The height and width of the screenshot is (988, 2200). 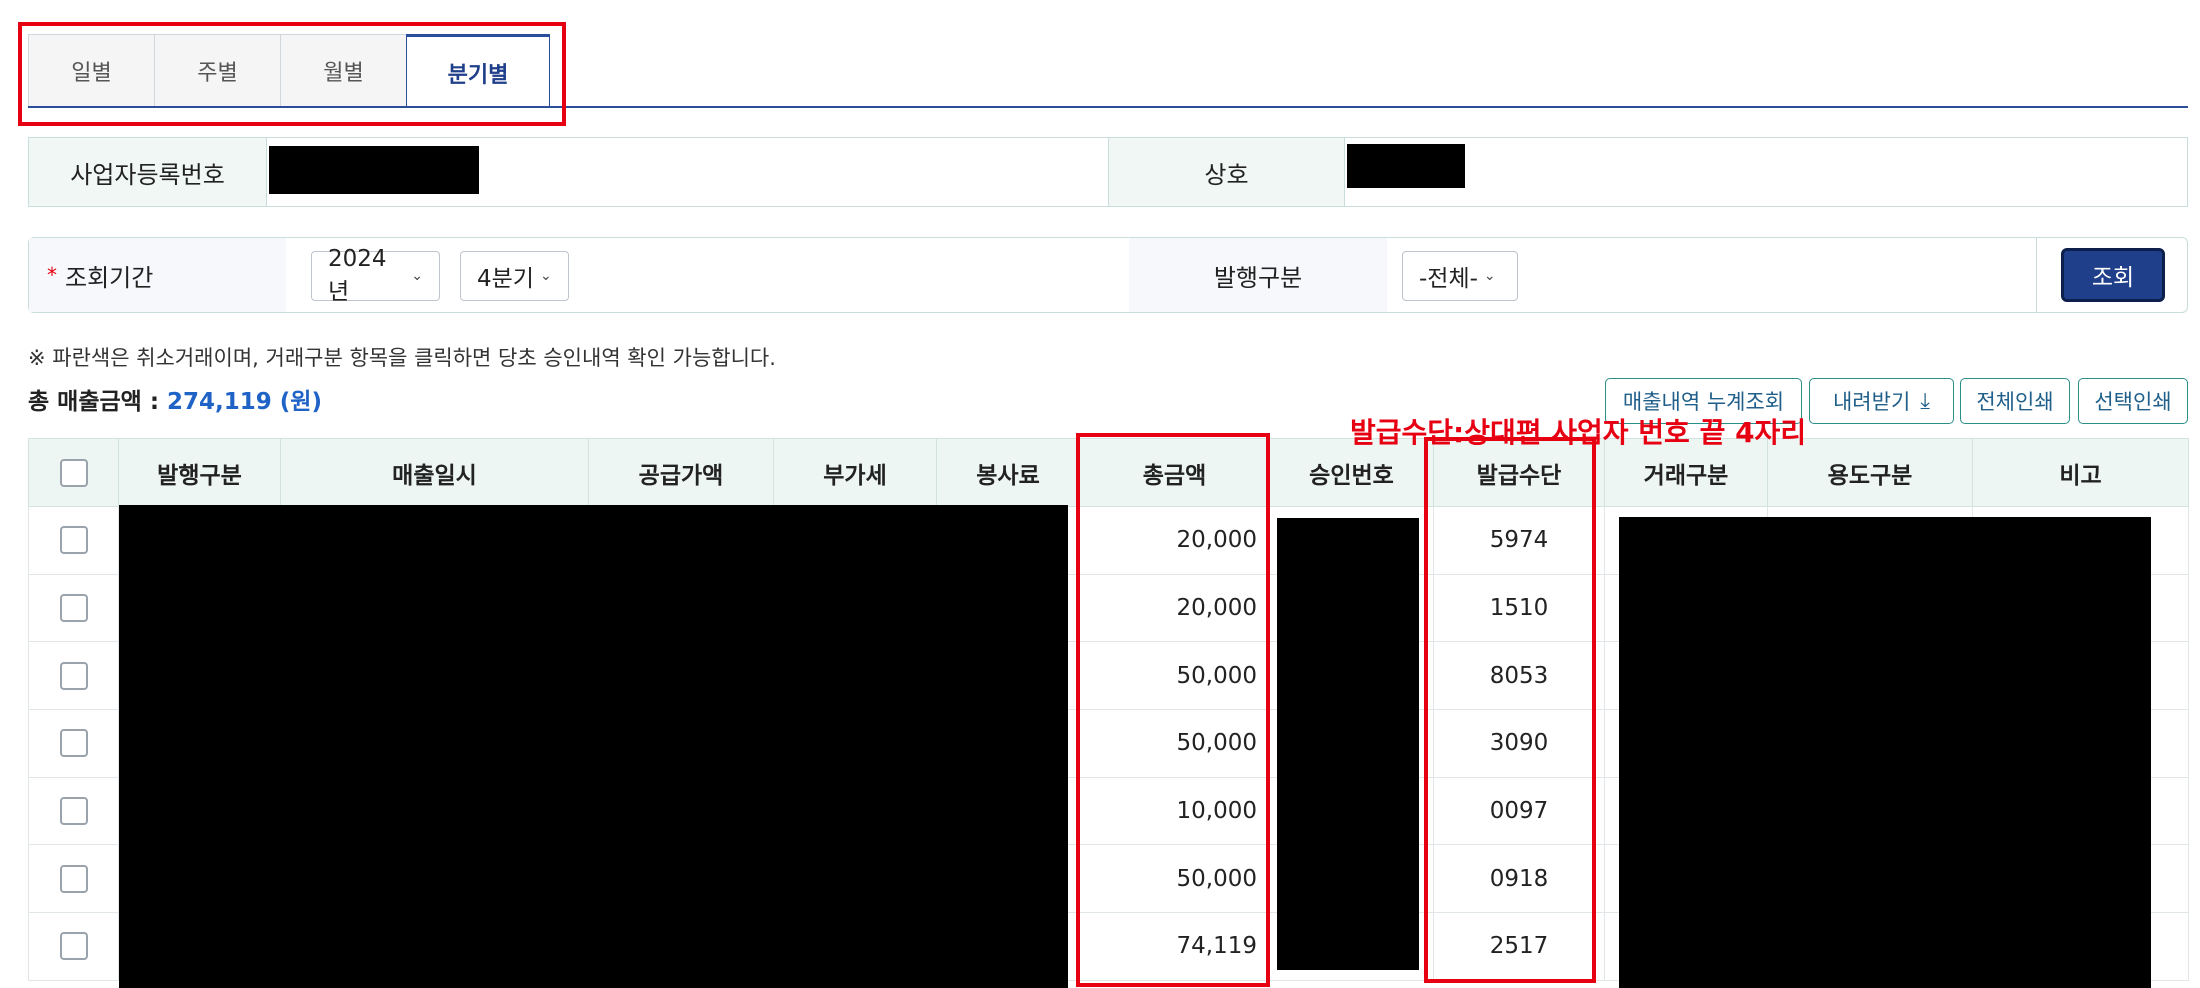 I want to click on quarter-select: 4분기 ⌄, so click(x=514, y=276).